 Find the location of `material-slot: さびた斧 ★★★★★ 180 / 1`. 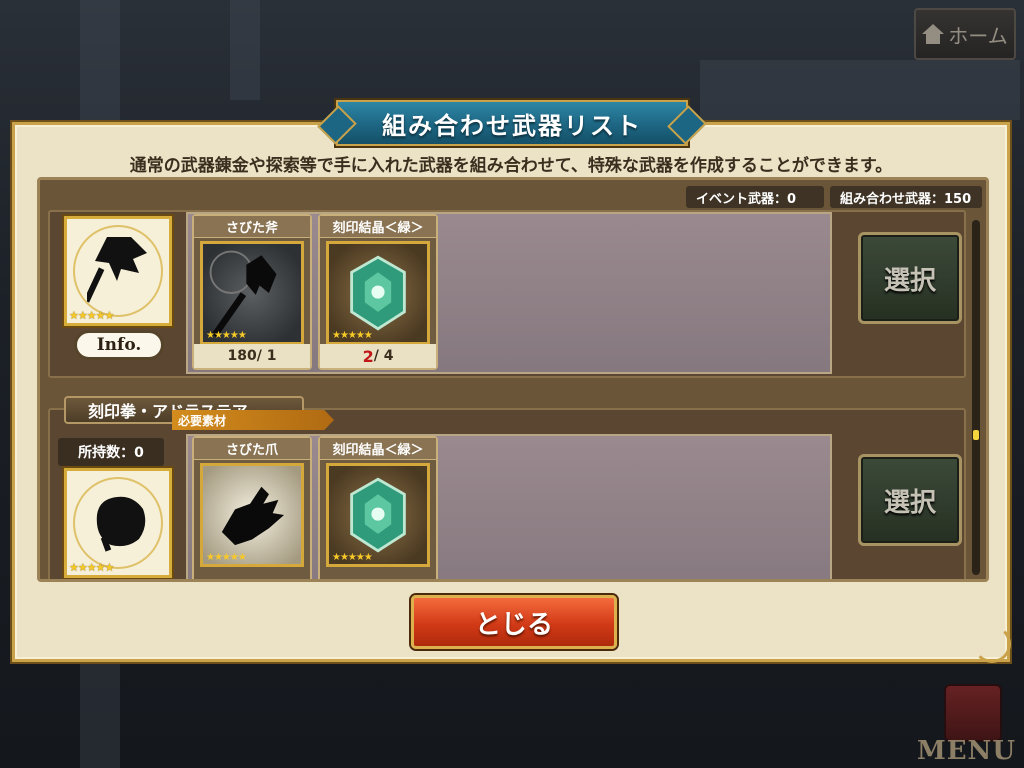

material-slot: さびた斧 ★★★★★ 180 / 1 is located at coordinates (252, 292).